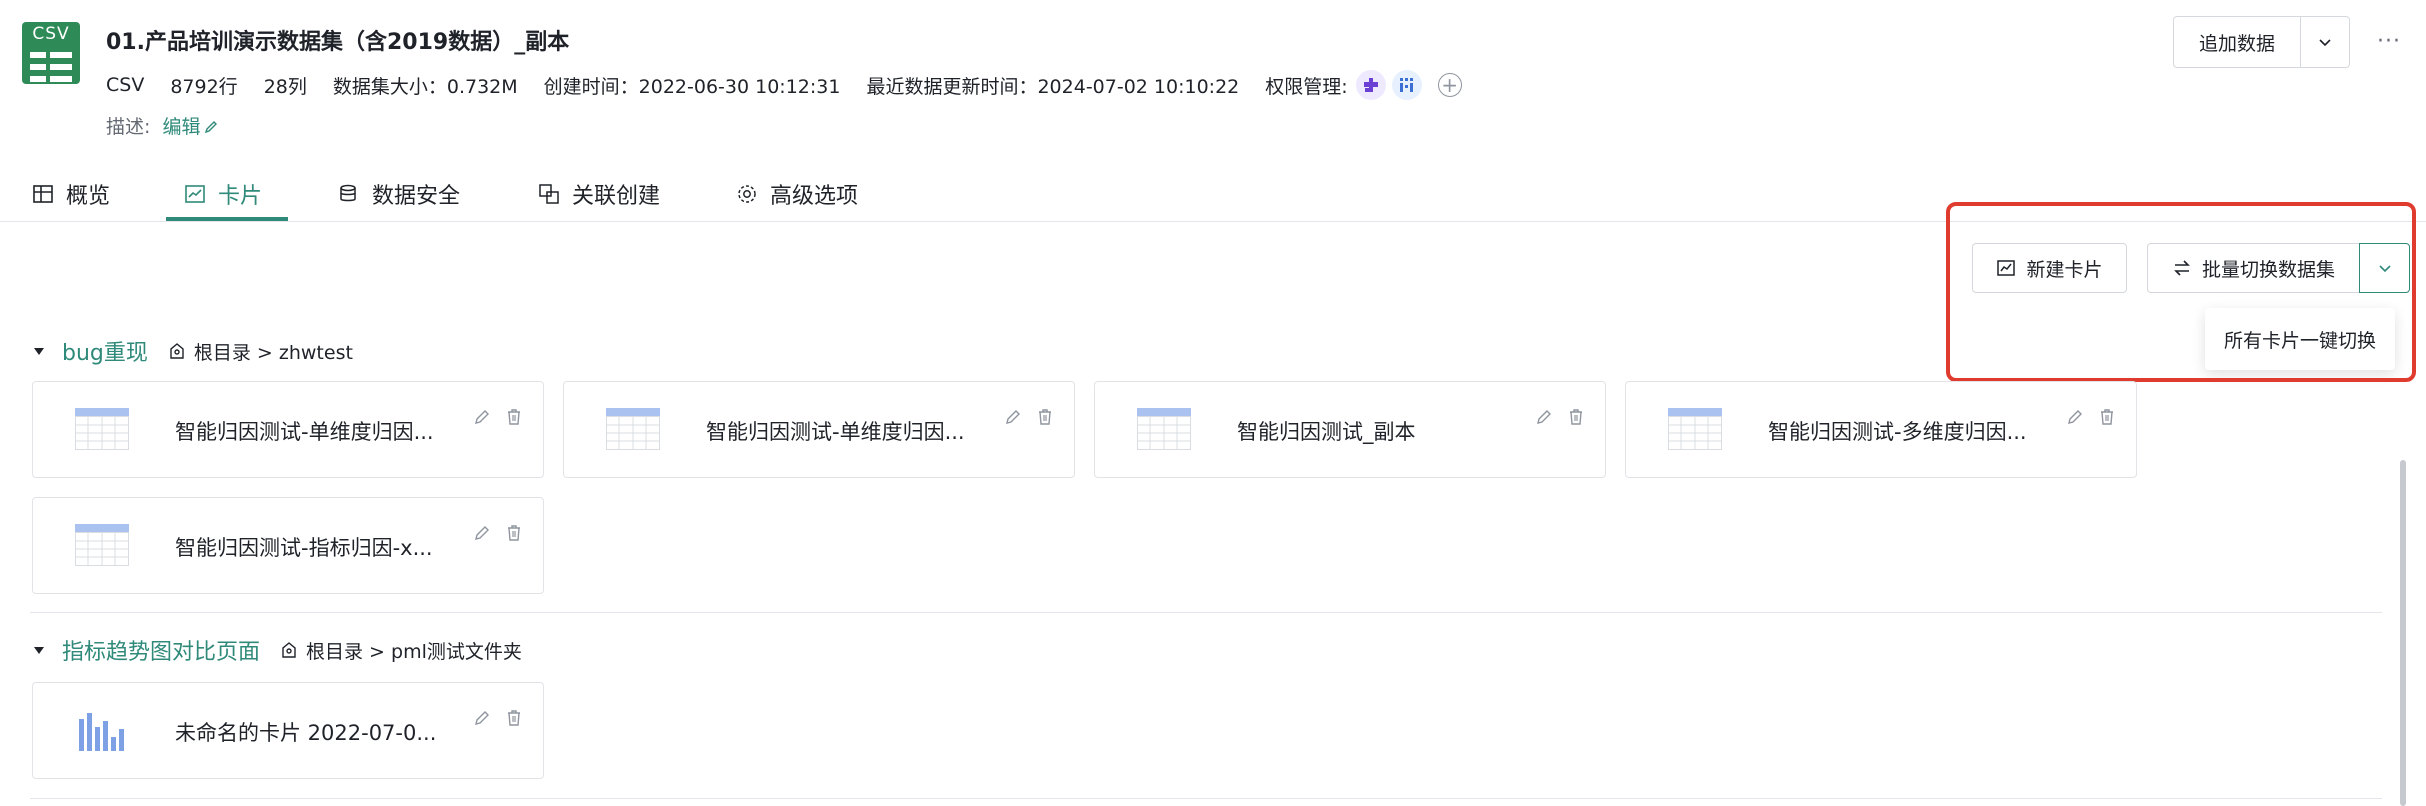 This screenshot has height=806, width=2426. Describe the element at coordinates (128, 127) in the screenshot. I see `description-label: 描述:` at that location.